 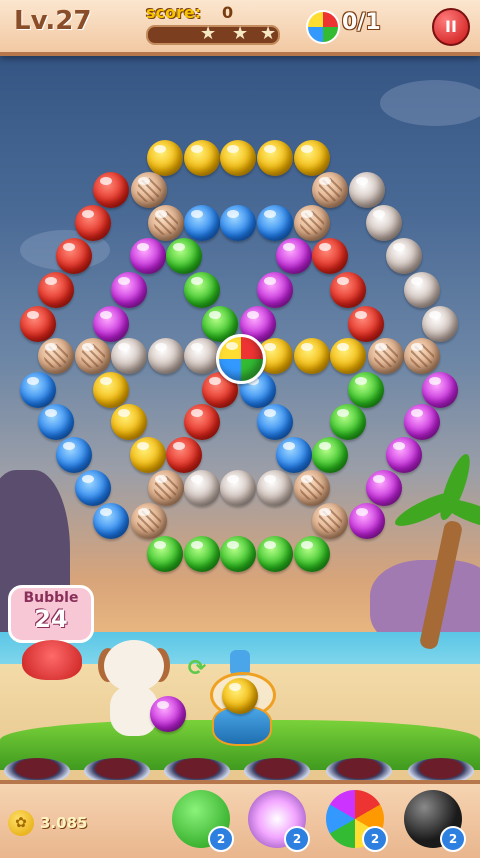 I want to click on swap-icon: ⟳, so click(x=197, y=669).